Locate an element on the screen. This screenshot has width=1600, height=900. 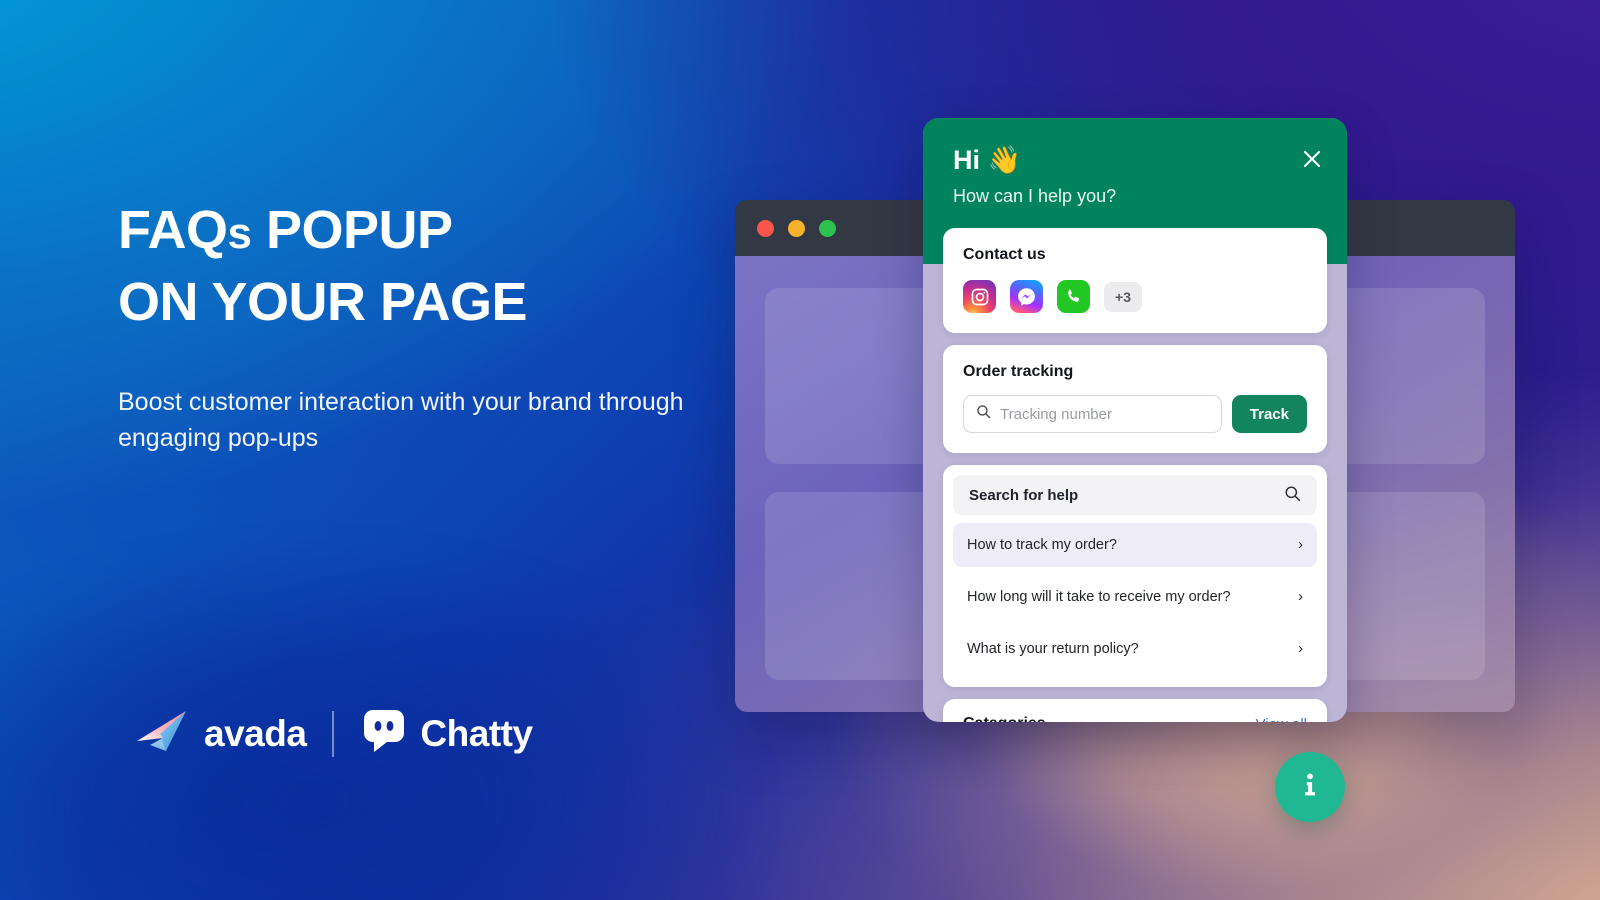
order-tracking-title: Order tracking is located at coordinates (1018, 371).